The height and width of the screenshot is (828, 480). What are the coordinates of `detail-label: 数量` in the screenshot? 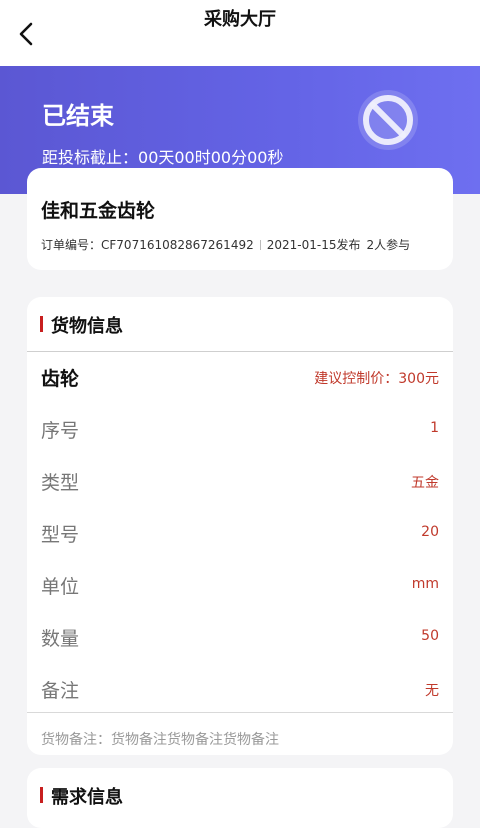 It's located at (60, 639).